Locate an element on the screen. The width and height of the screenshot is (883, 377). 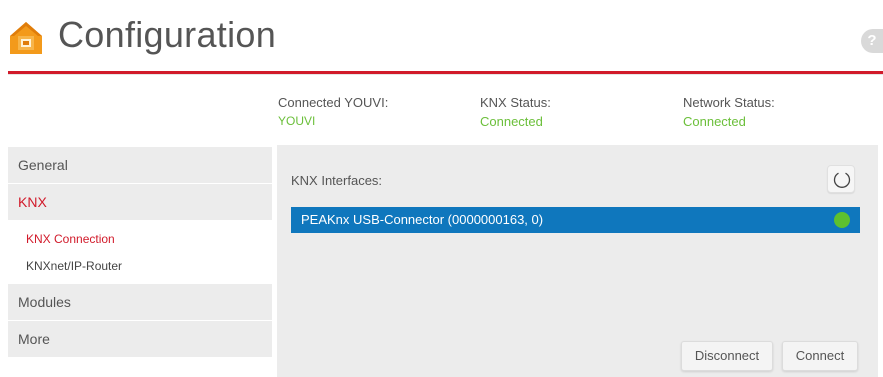
refresh-button is located at coordinates (841, 179).